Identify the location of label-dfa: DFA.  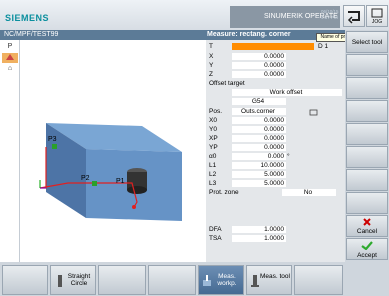
(215, 229).